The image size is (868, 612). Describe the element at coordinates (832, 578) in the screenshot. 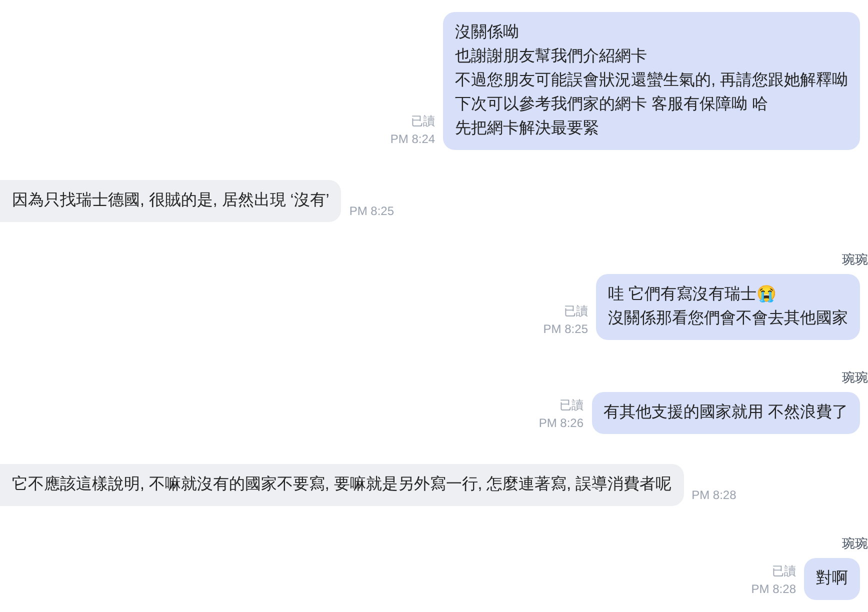

I see `message-text: 對啊` at that location.